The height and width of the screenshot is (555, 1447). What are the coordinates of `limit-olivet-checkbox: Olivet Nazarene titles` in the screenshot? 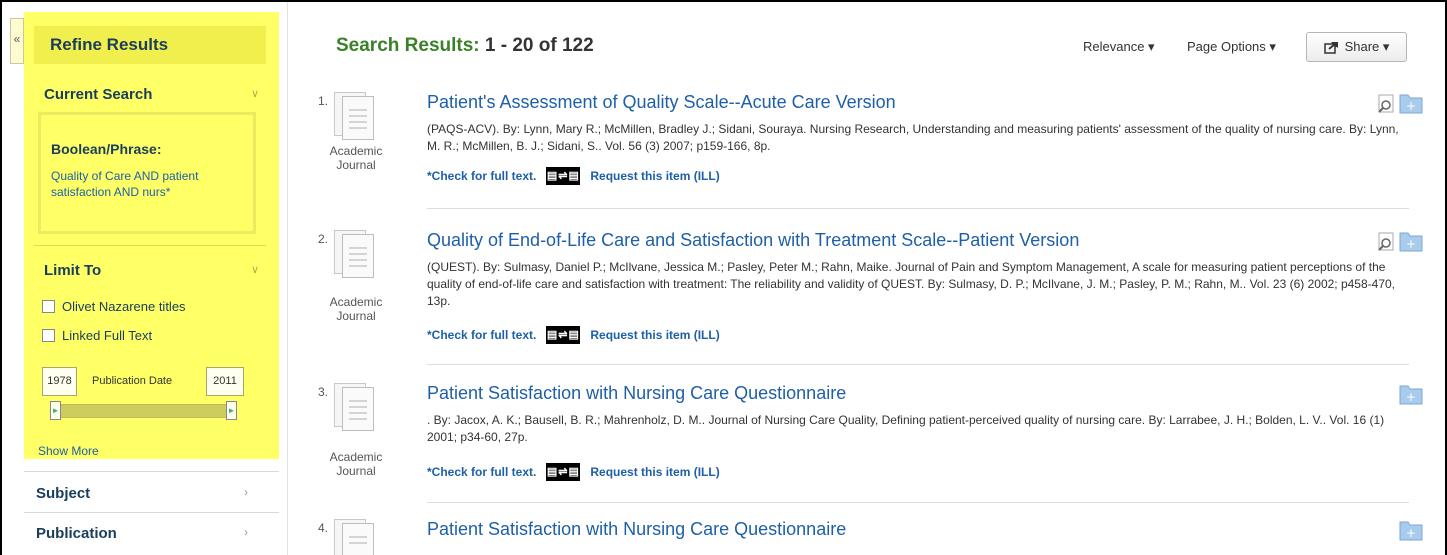 It's located at (114, 306).